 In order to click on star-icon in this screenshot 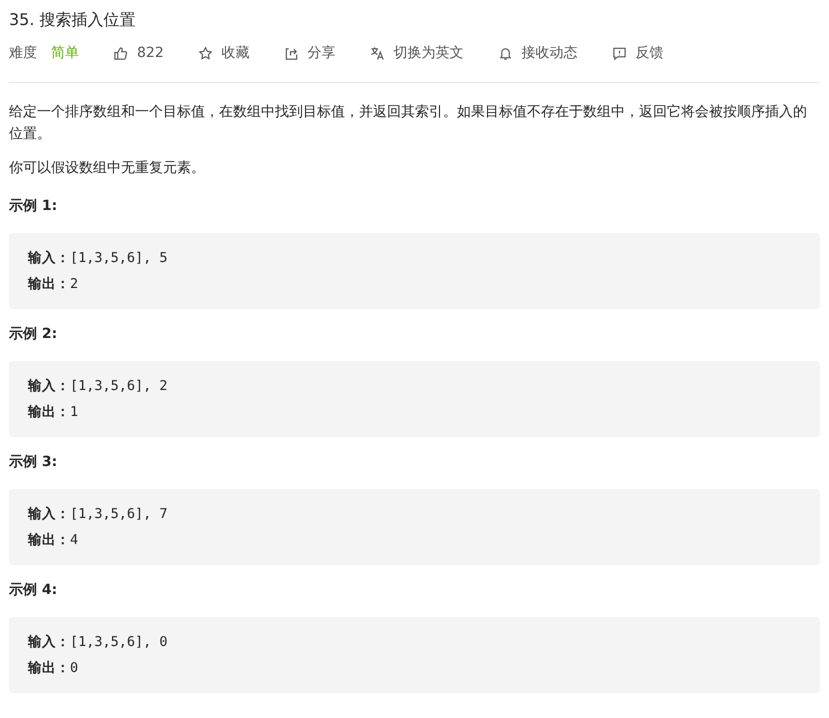, I will do `click(205, 53)`.